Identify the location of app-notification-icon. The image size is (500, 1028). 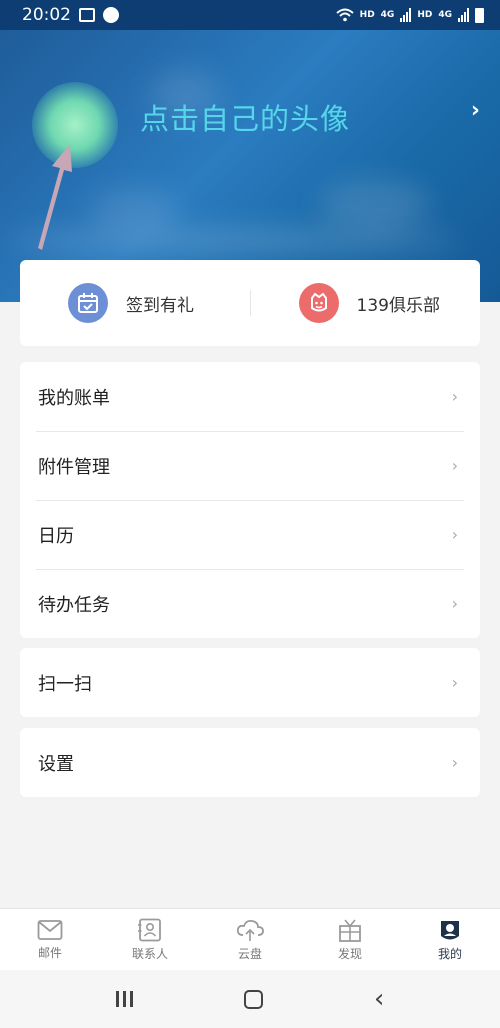
(111, 15).